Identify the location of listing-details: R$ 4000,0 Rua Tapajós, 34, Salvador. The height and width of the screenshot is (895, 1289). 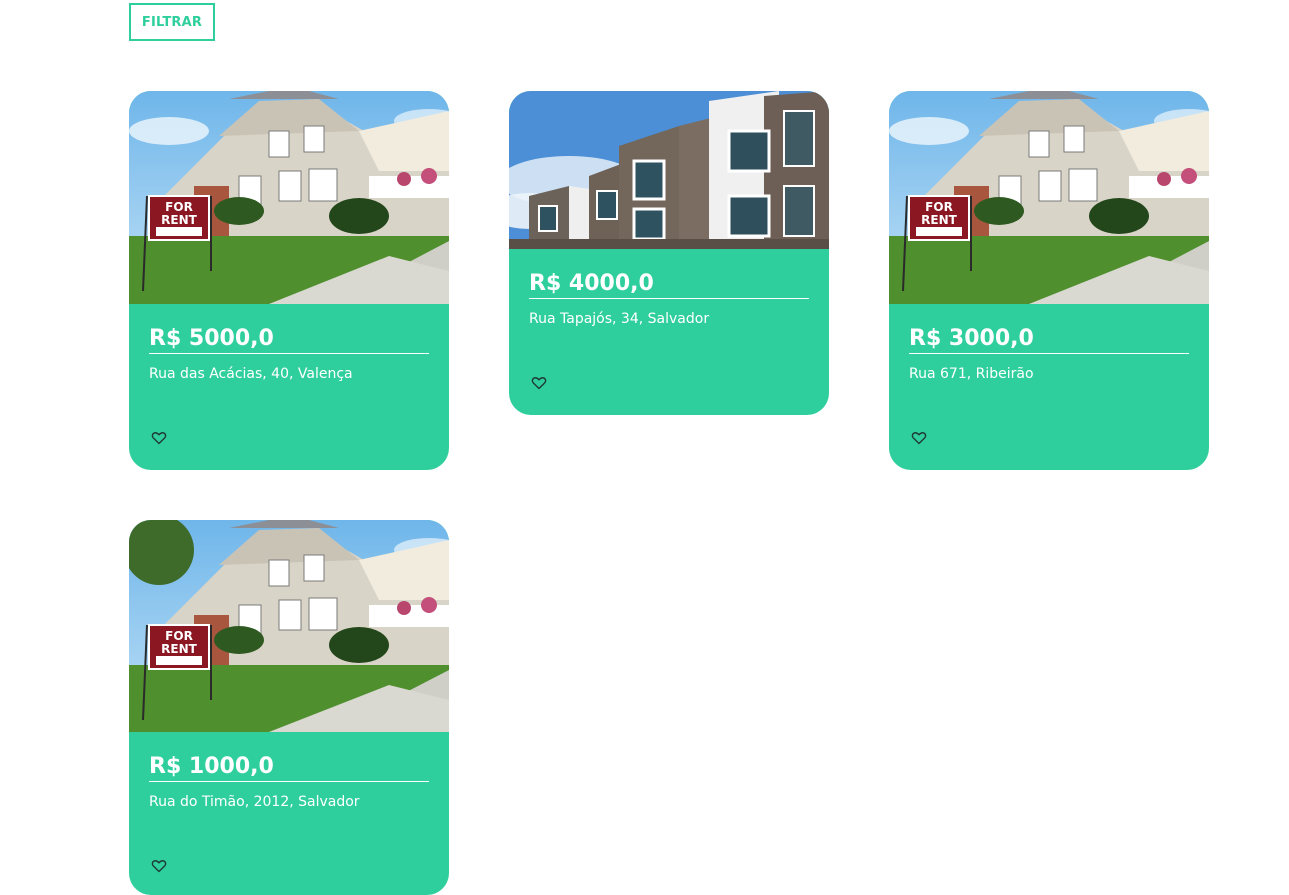
(669, 319).